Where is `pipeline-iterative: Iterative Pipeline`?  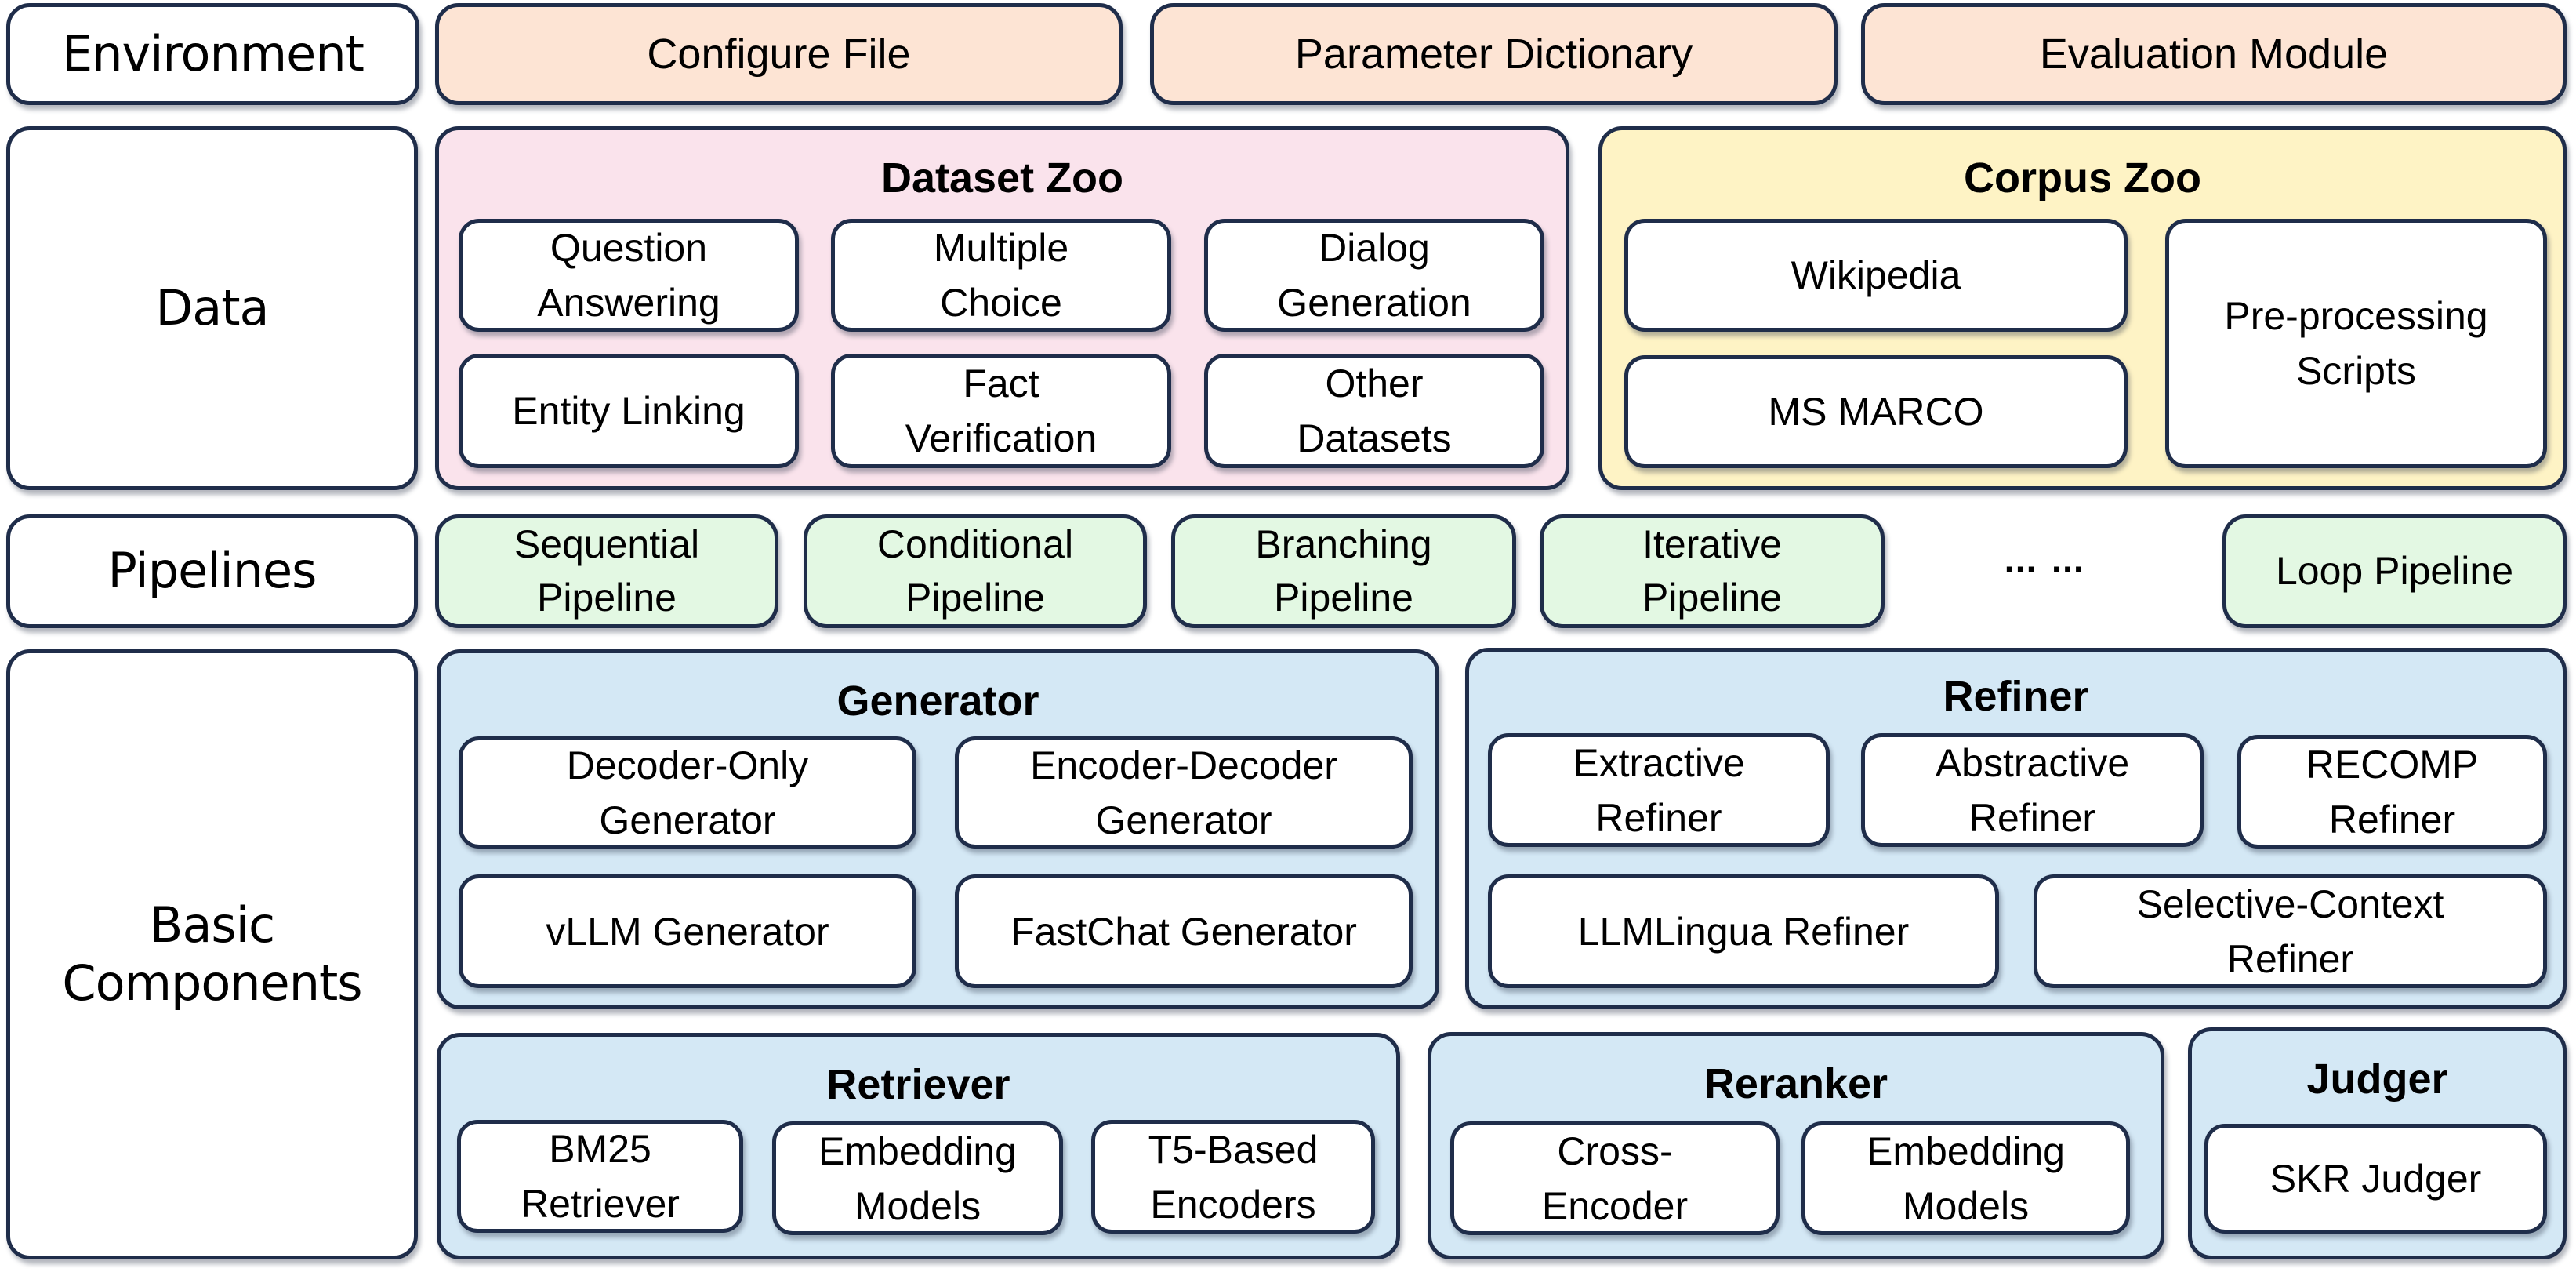 pipeline-iterative: Iterative Pipeline is located at coordinates (1712, 571).